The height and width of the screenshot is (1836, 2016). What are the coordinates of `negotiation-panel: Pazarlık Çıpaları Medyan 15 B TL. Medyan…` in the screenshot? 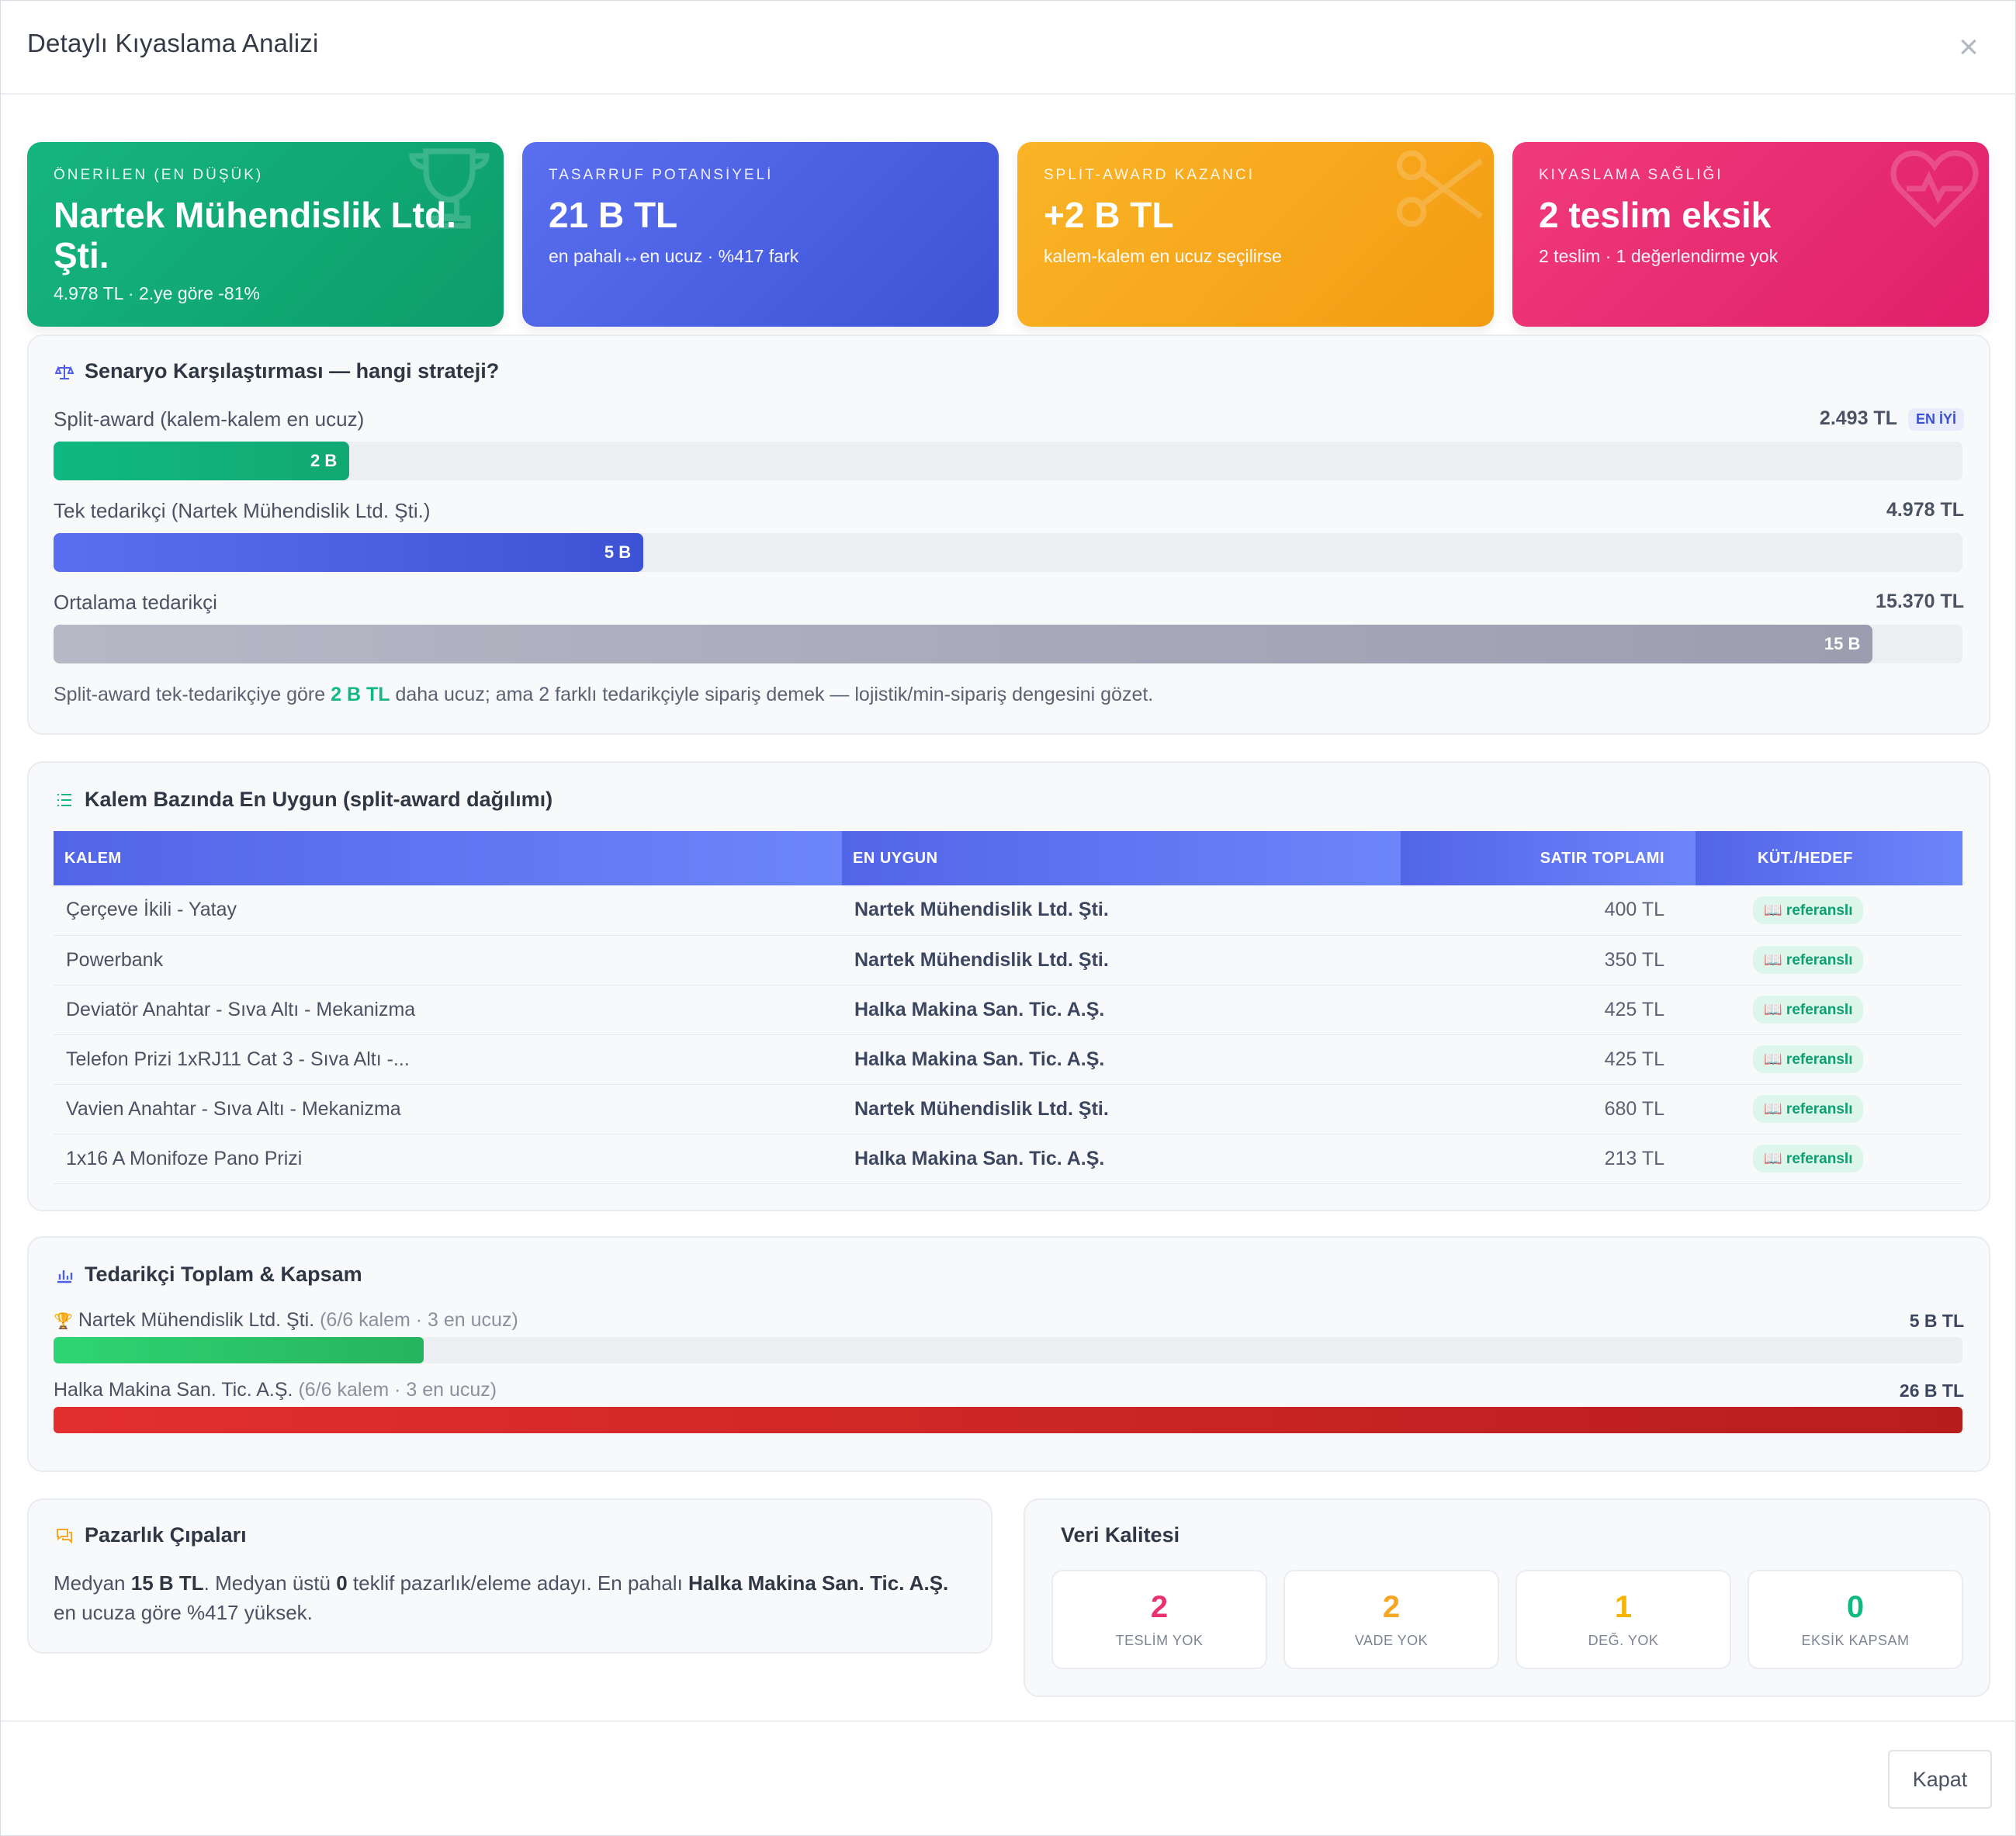 It's located at (510, 1576).